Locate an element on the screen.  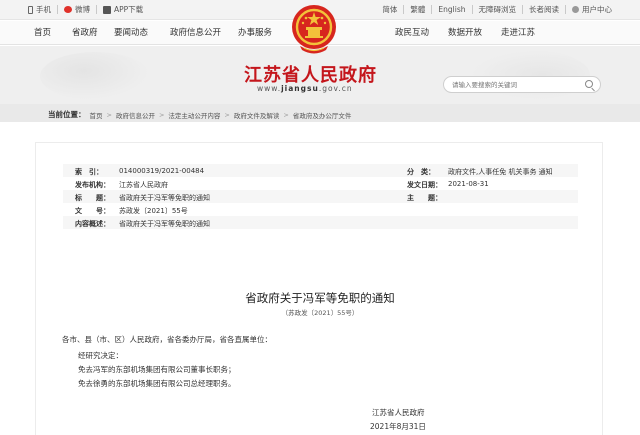
app-download-link: APP下载 is located at coordinates (123, 9).